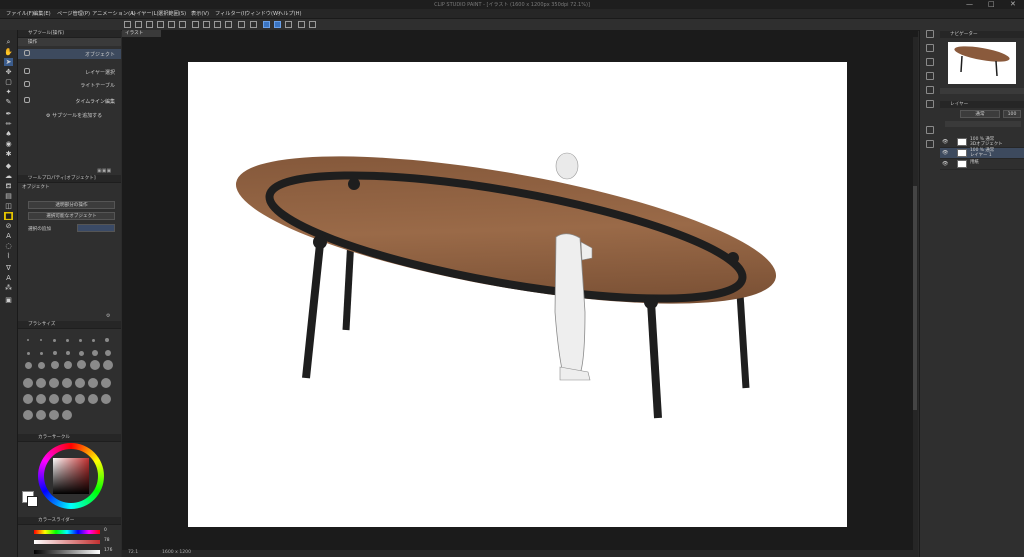  Describe the element at coordinates (228, 24) in the screenshot. I see `deselect-icon` at that location.